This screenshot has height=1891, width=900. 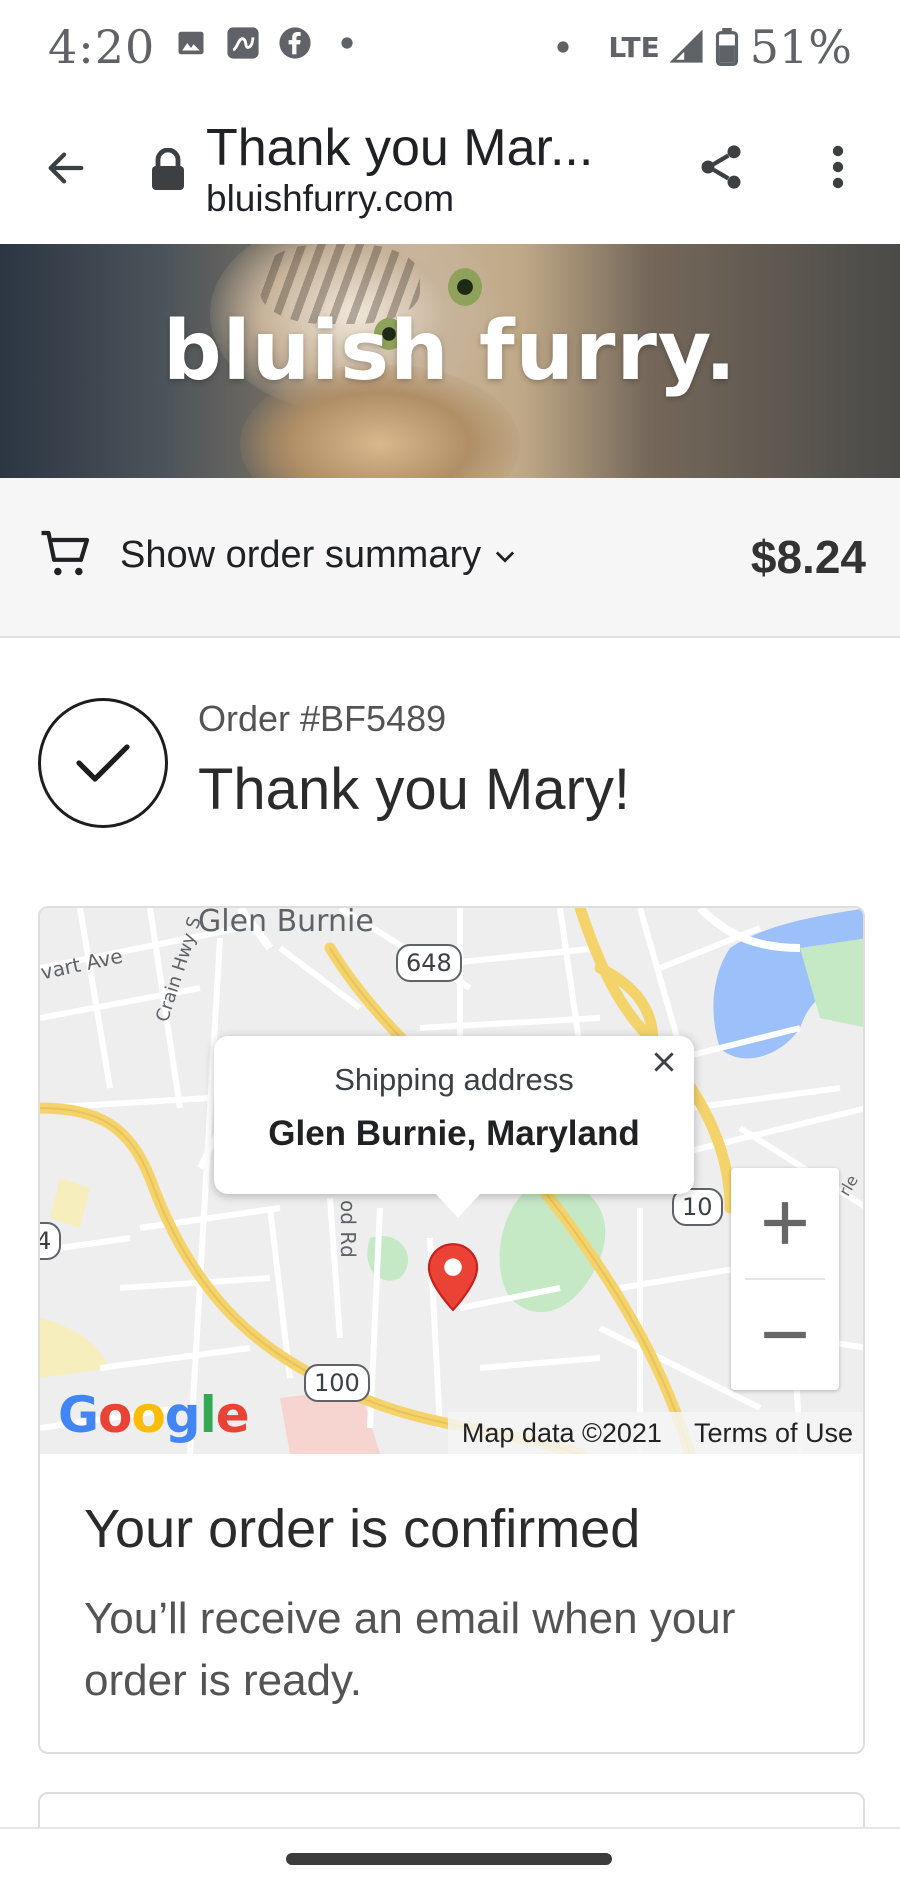 I want to click on order-summary-bar: Show order summary $8.24, so click(x=450, y=558).